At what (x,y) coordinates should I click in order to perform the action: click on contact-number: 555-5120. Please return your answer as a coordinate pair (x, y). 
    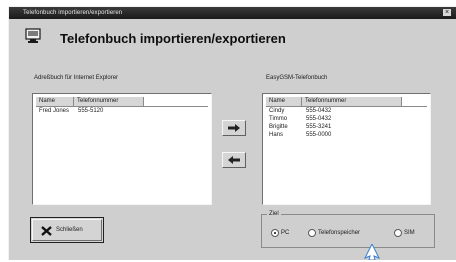
    Looking at the image, I should click on (91, 111).